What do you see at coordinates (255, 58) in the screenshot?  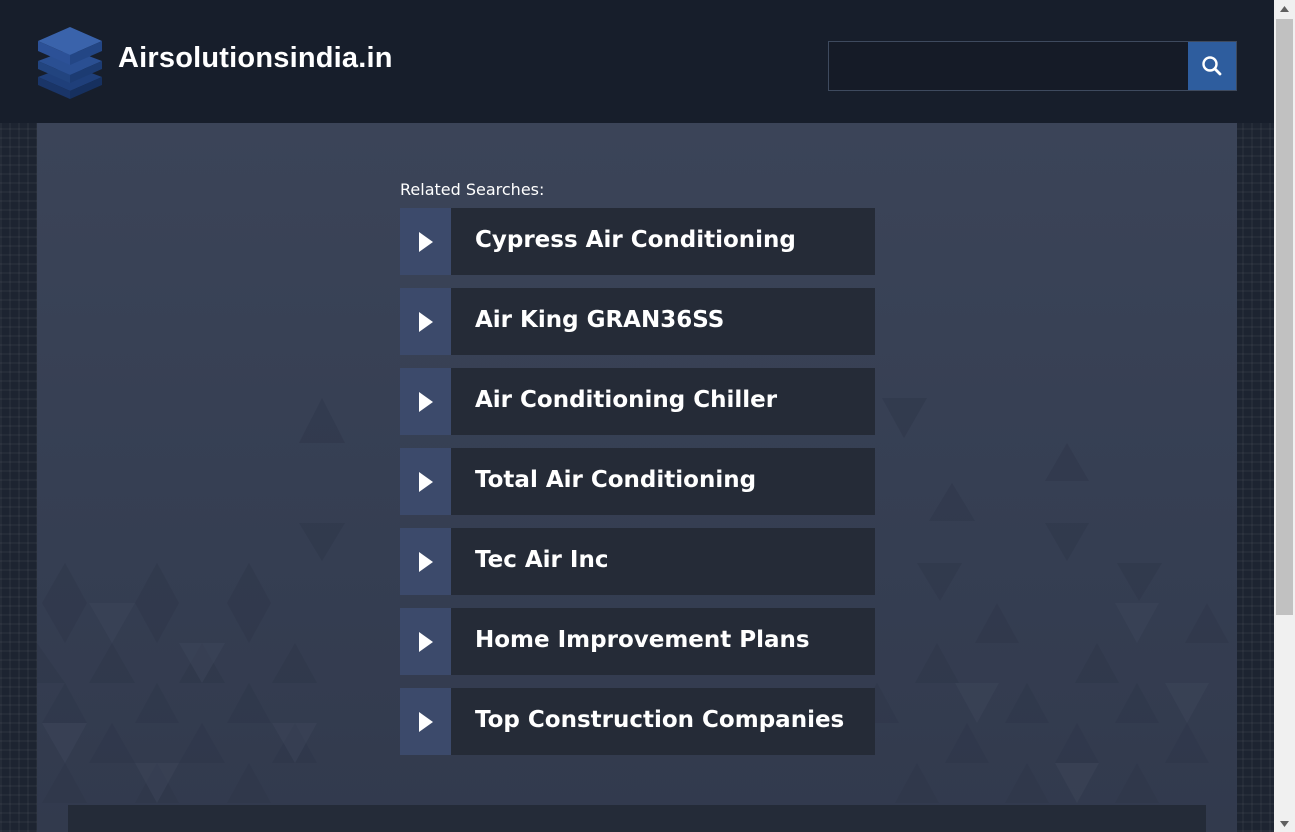 I see `site-title: Airsolutionsindia.in` at bounding box center [255, 58].